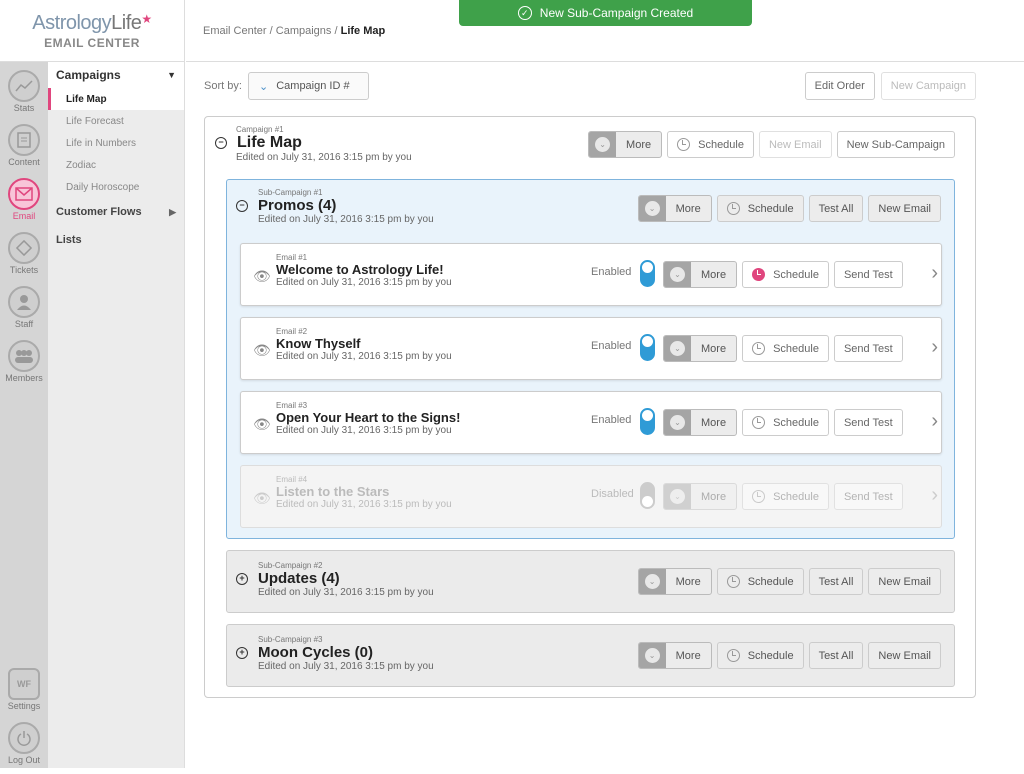  I want to click on edit-order-button: Edit Order, so click(839, 86).